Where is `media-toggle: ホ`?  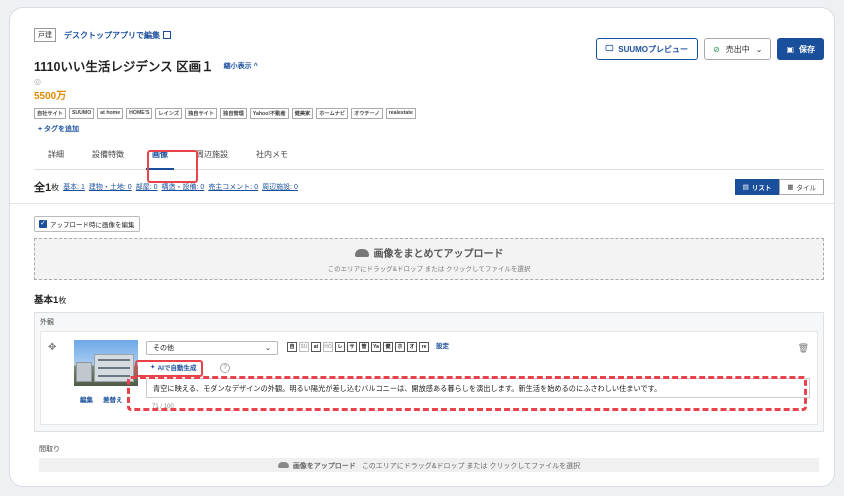
media-toggle: ホ is located at coordinates (400, 347).